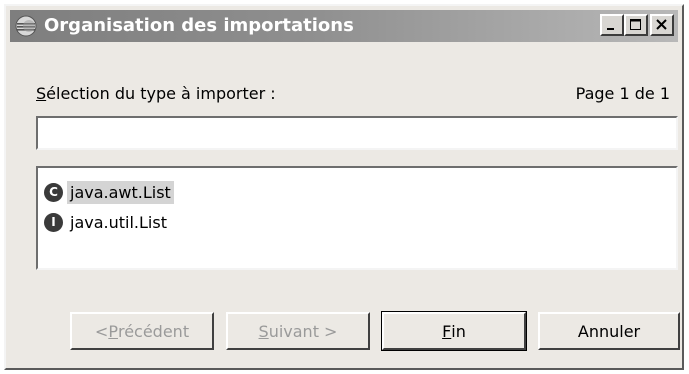  What do you see at coordinates (610, 29) in the screenshot?
I see `minimize-icon` at bounding box center [610, 29].